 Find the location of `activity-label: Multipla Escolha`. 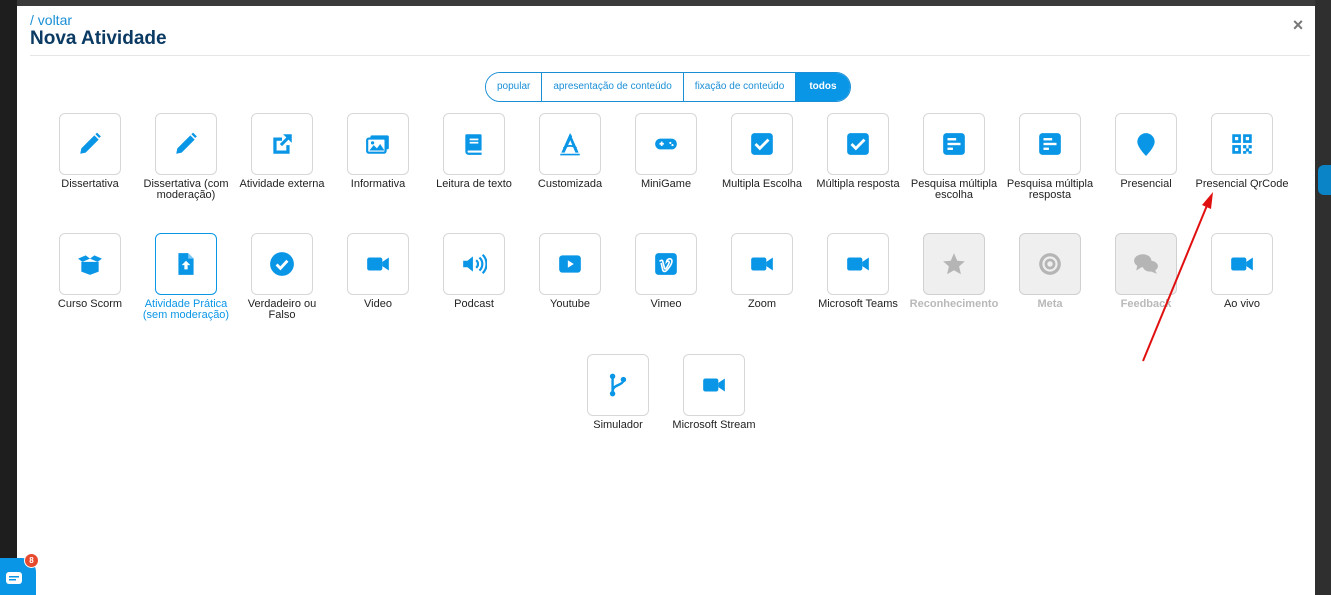

activity-label: Multipla Escolha is located at coordinates (762, 184).